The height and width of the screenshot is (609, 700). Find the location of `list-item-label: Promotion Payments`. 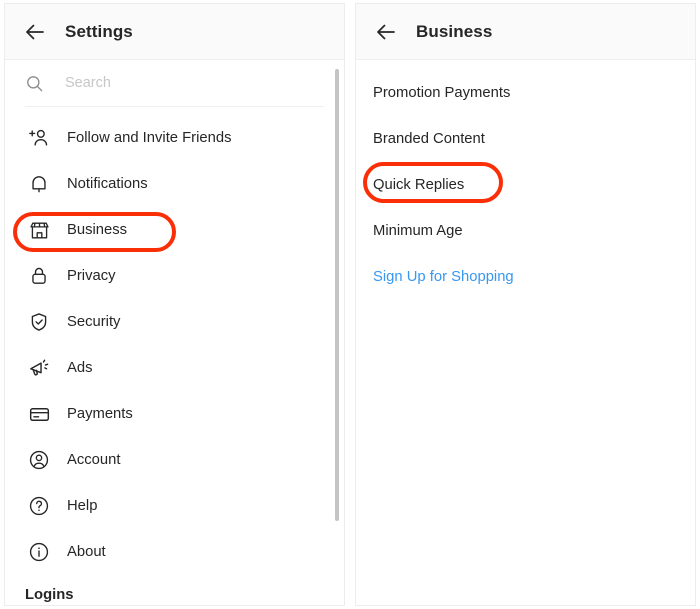

list-item-label: Promotion Payments is located at coordinates (442, 93).